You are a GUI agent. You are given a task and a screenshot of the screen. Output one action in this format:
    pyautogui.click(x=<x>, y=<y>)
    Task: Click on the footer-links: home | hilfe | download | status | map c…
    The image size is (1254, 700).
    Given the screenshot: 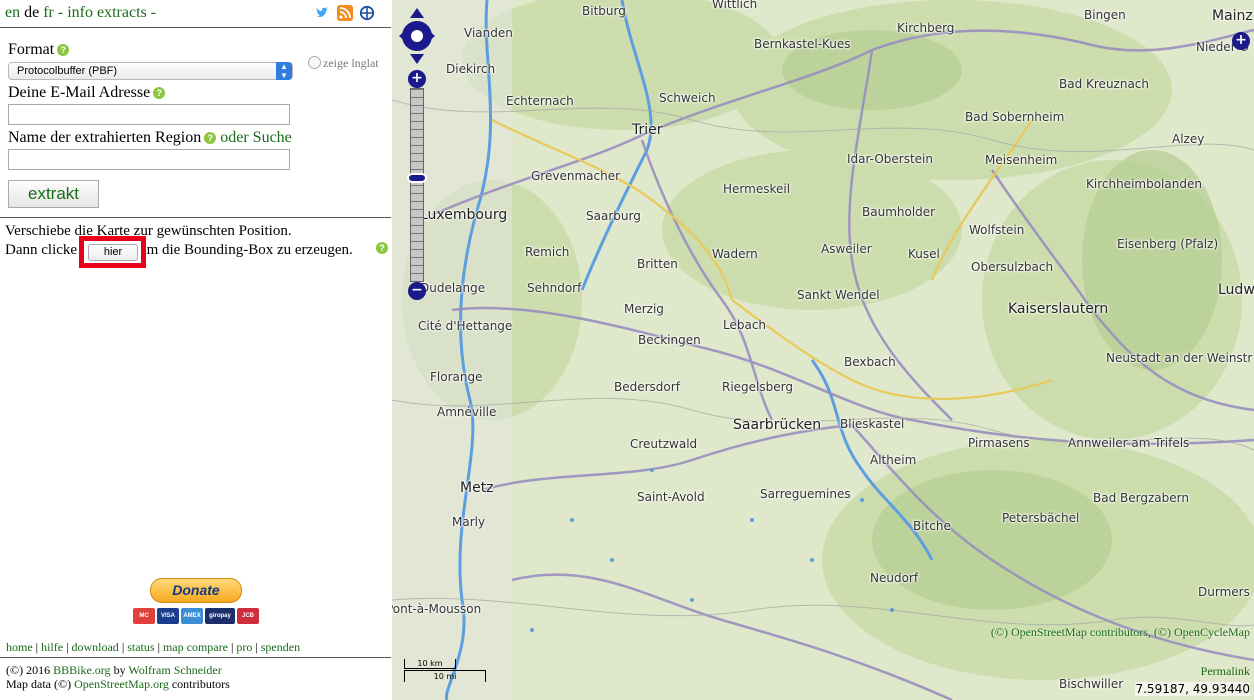 What is the action you would take?
    pyautogui.click(x=153, y=647)
    